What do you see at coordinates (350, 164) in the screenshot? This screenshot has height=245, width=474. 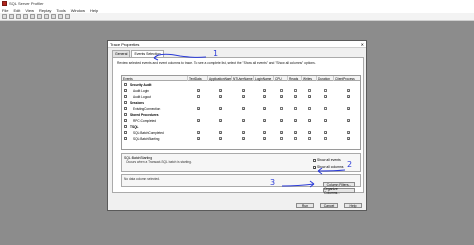 I see `annotation-label-2: 2` at bounding box center [350, 164].